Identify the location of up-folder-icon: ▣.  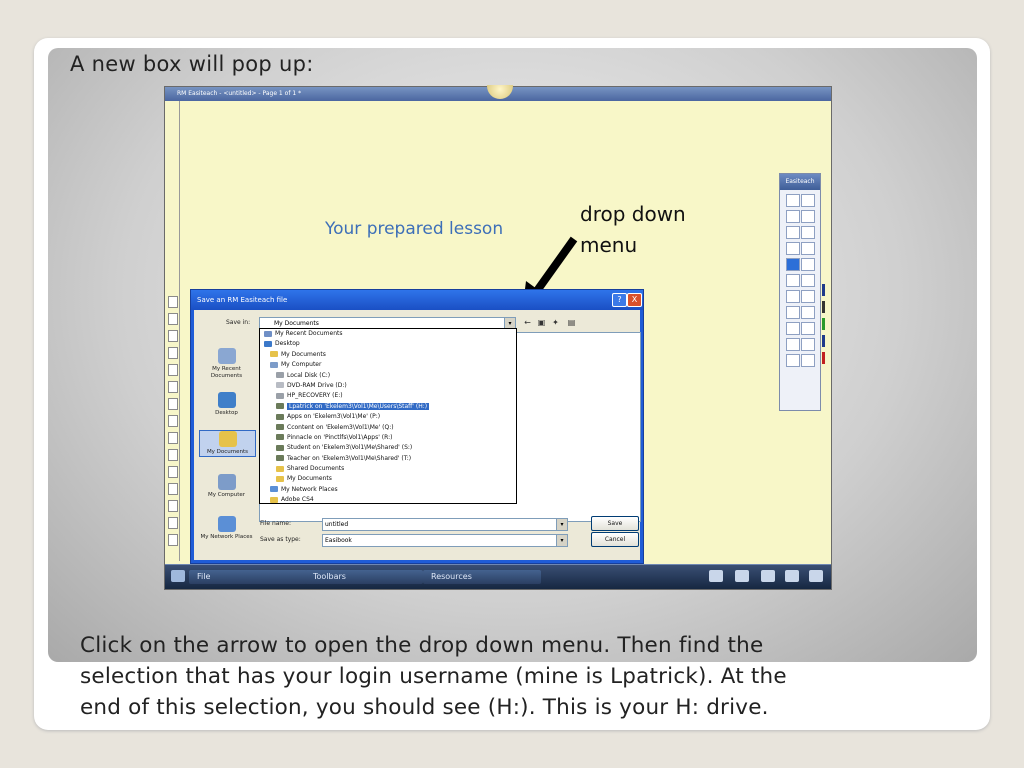
(541, 322).